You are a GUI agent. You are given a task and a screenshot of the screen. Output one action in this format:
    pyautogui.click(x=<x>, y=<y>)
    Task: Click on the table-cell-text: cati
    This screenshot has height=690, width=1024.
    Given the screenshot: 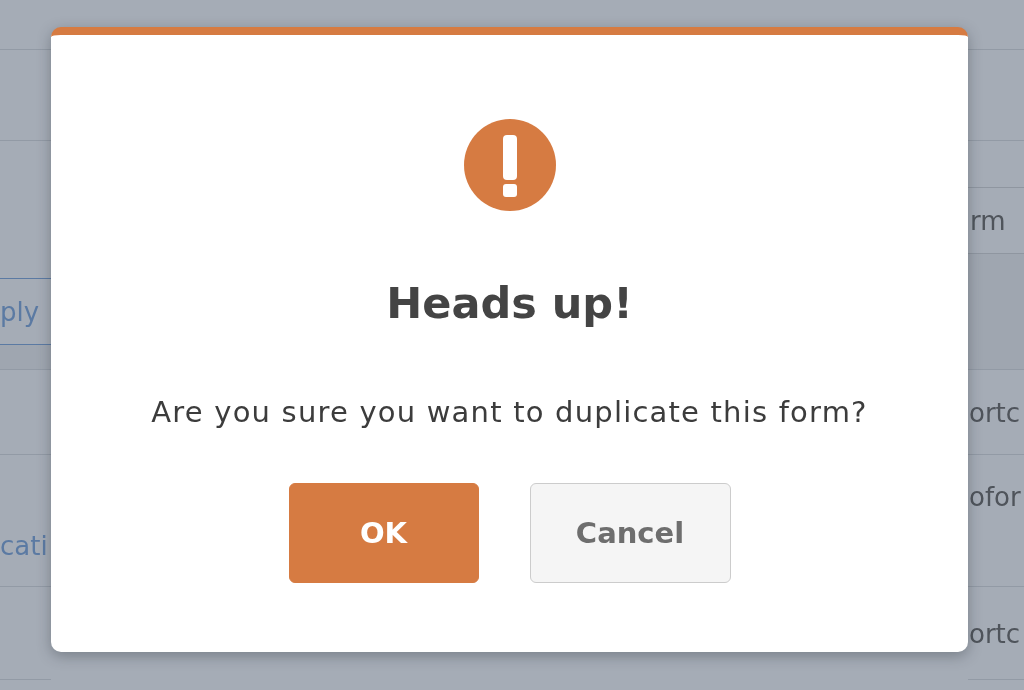 What is the action you would take?
    pyautogui.click(x=25, y=546)
    